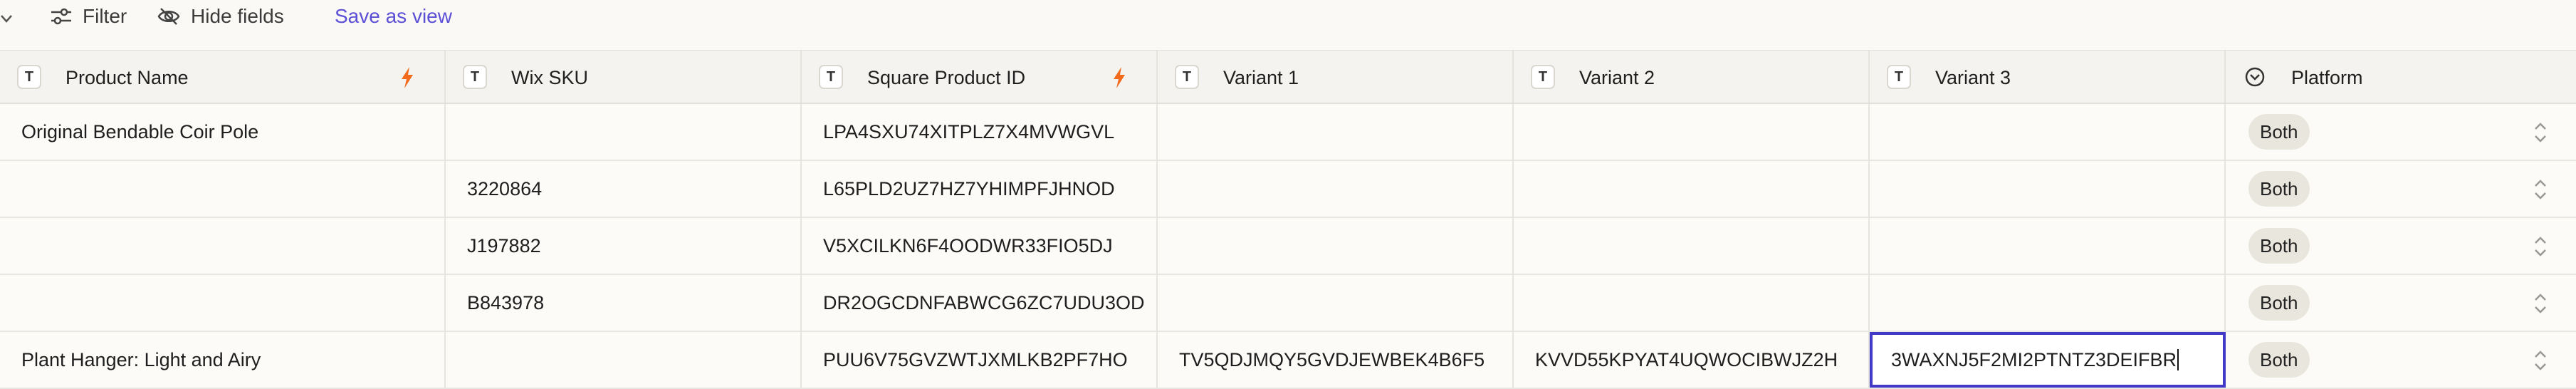 The image size is (2576, 389). I want to click on chevron-circle-icon, so click(2255, 77).